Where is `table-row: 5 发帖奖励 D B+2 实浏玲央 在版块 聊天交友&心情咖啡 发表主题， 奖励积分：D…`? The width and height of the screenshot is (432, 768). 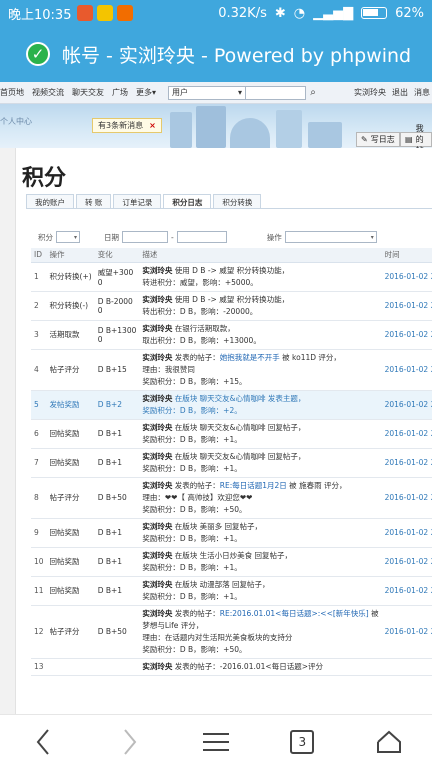 table-row: 5 发帖奖励 D B+2 实浏玲央 在版块 聊天交友&心情咖啡 发表主题， 奖励积分：D… is located at coordinates (231, 405).